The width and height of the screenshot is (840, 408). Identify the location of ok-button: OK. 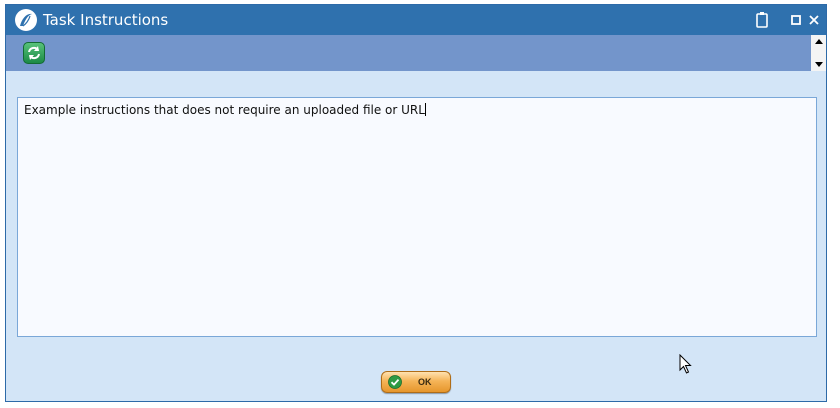
(416, 382).